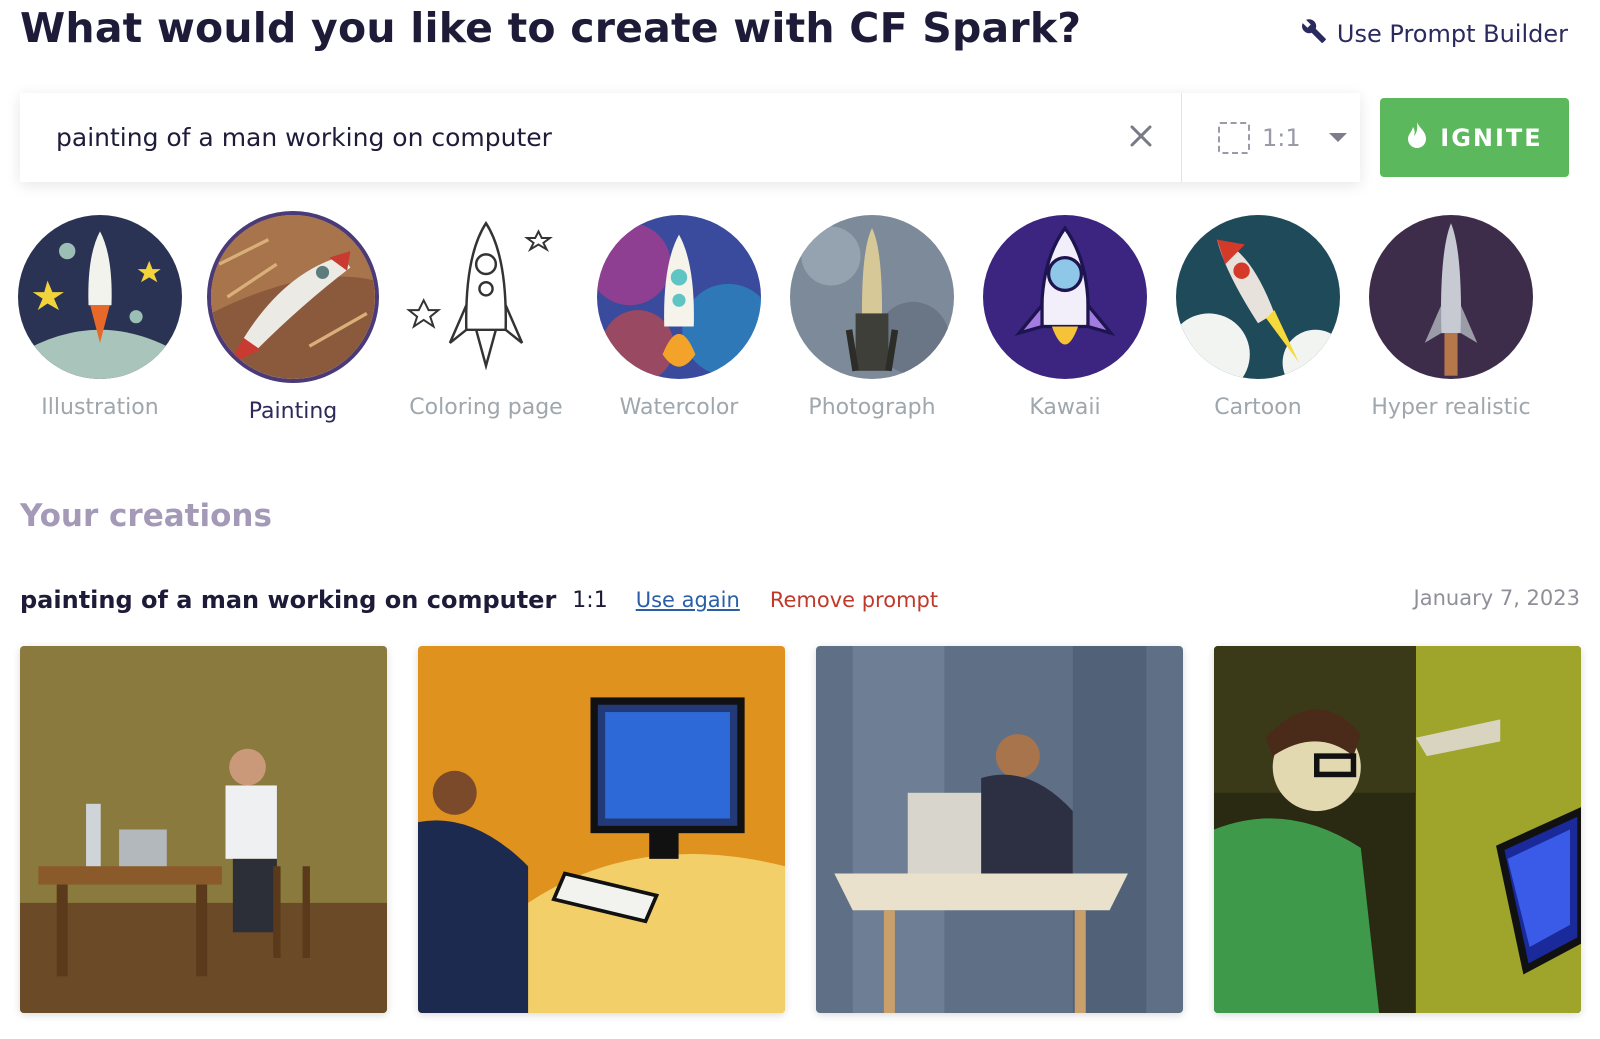 The image size is (1600, 1039). Describe the element at coordinates (1496, 598) in the screenshot. I see `creation-date: January 7, 2023` at that location.